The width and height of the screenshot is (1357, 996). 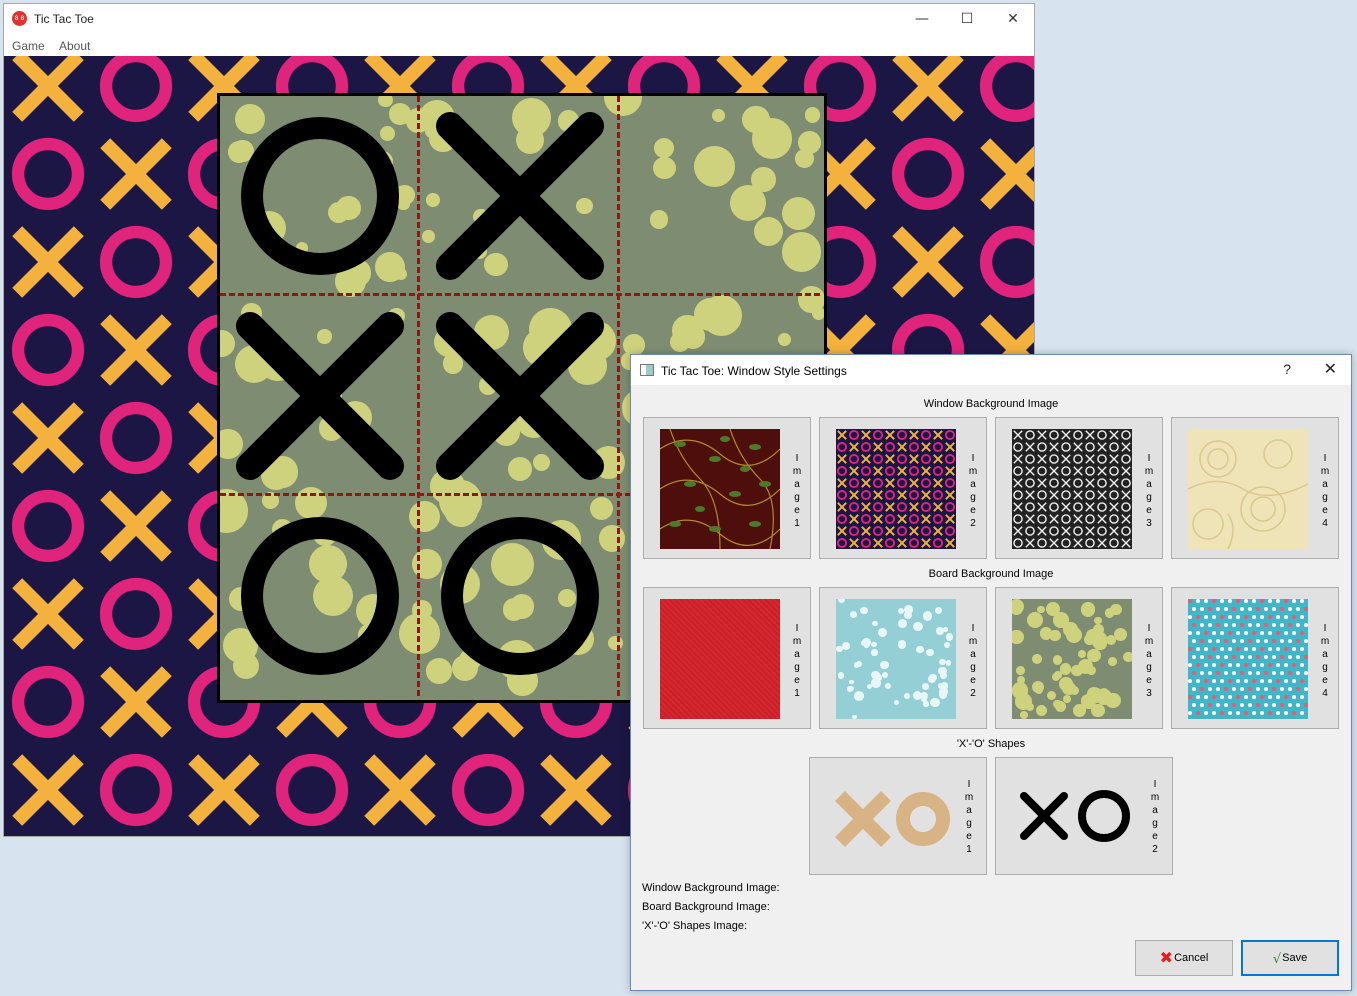 I want to click on paisley-thumbnail, so click(x=1248, y=489).